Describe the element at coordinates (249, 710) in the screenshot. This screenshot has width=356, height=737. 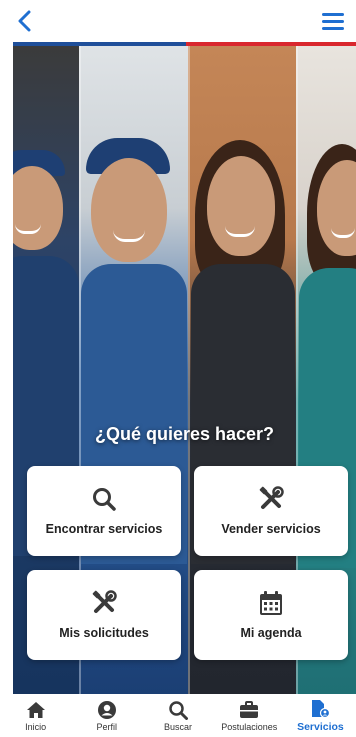
I see `briefcase-icon` at that location.